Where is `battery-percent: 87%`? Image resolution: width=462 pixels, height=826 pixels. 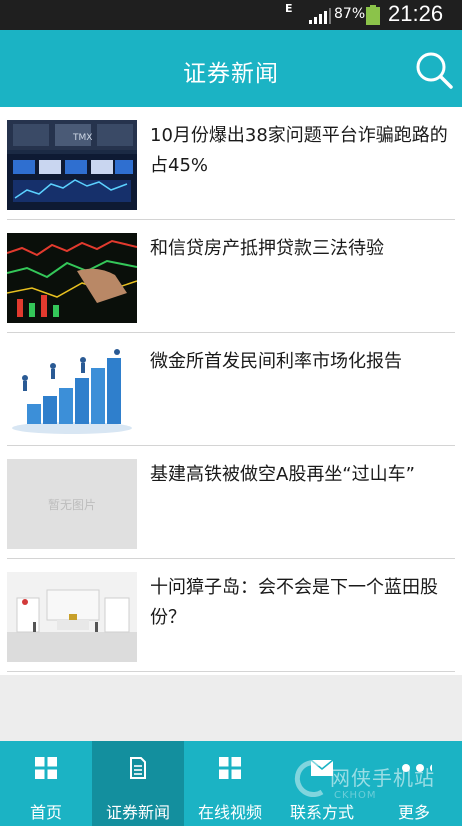 battery-percent: 87% is located at coordinates (350, 14).